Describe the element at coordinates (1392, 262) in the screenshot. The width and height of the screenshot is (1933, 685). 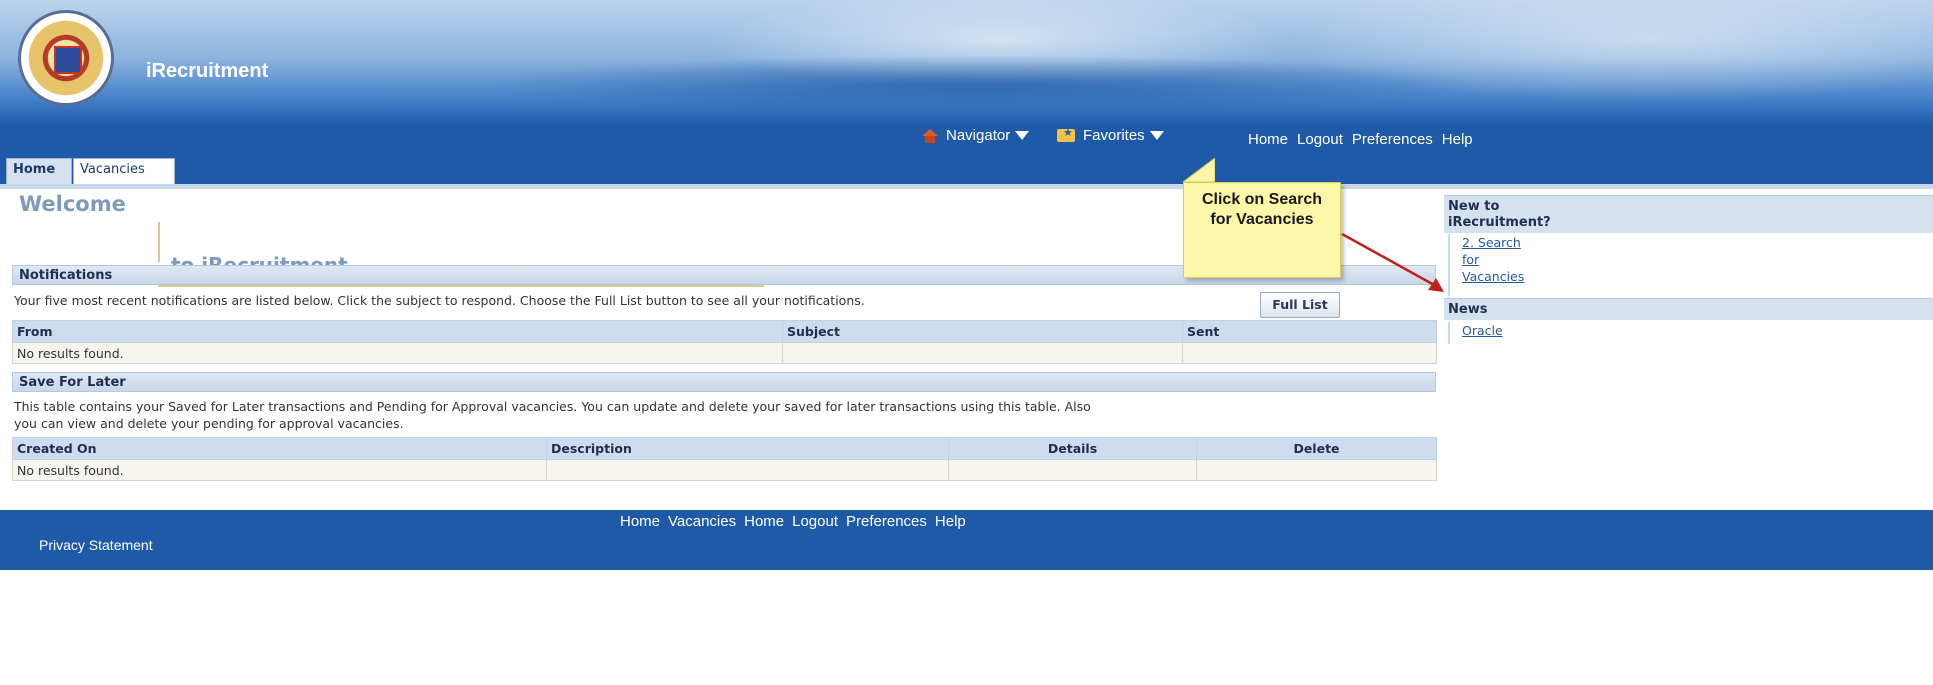
I see `red-arrow-annotation` at that location.